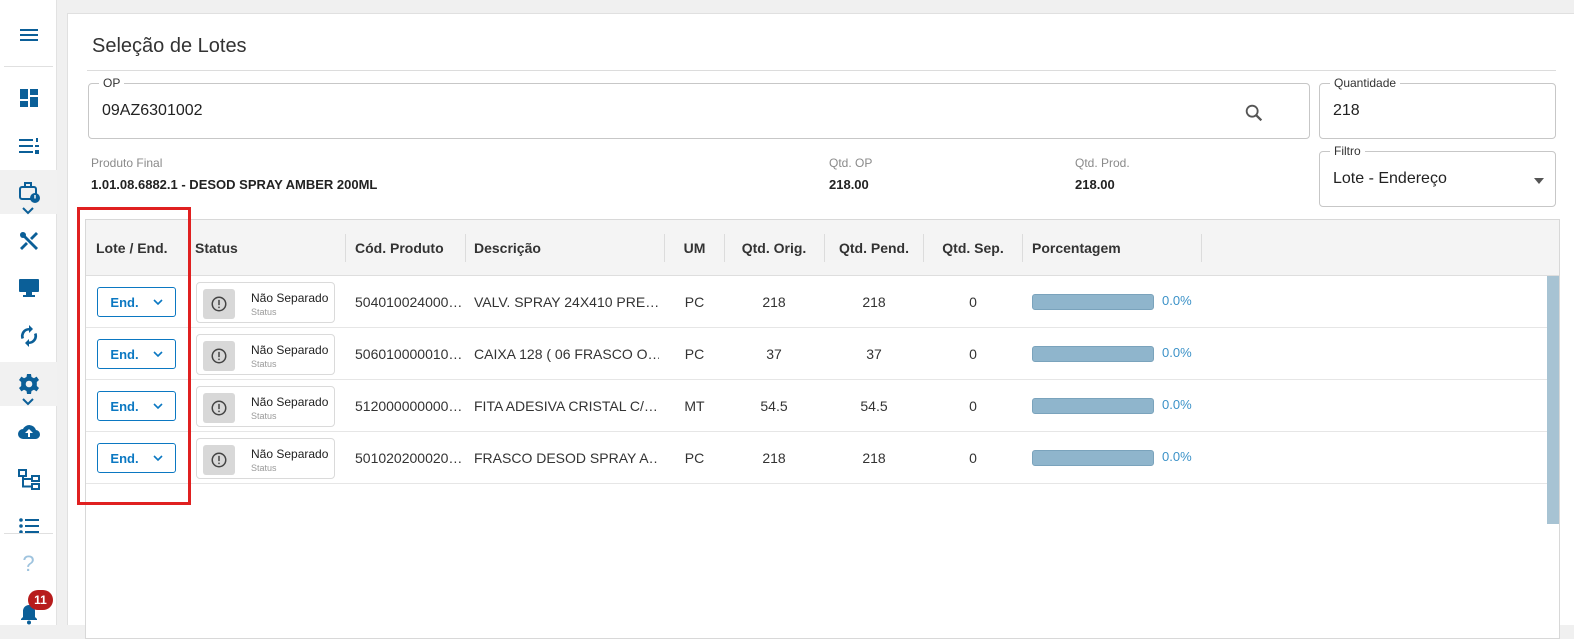 The height and width of the screenshot is (639, 1574). Describe the element at coordinates (1254, 113) in the screenshot. I see `search-icon` at that location.